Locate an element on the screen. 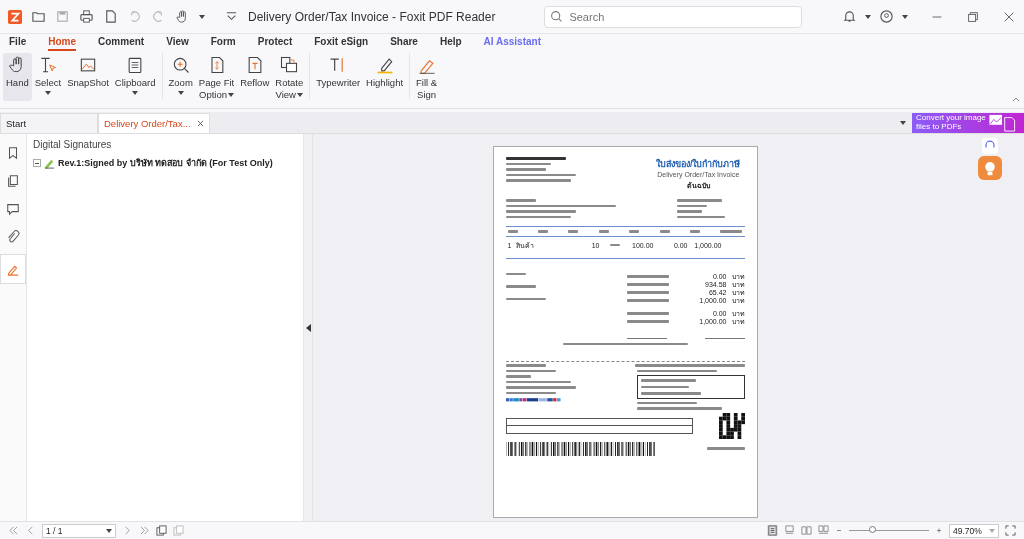  toolbar-button: Rotate View is located at coordinates (289, 78).